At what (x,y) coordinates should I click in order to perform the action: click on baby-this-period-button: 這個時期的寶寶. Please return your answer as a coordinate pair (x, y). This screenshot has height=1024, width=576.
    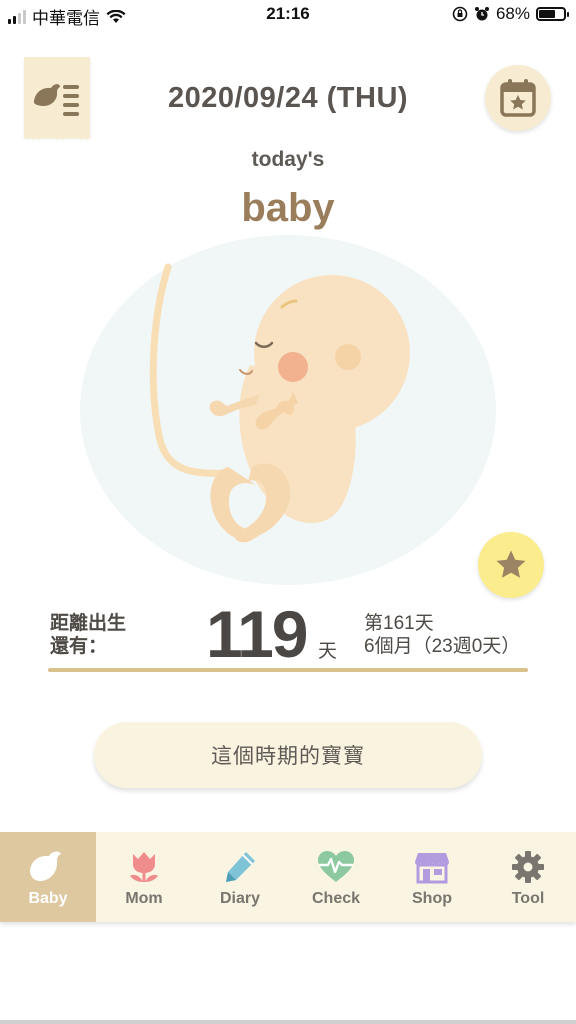
    Looking at the image, I should click on (288, 755).